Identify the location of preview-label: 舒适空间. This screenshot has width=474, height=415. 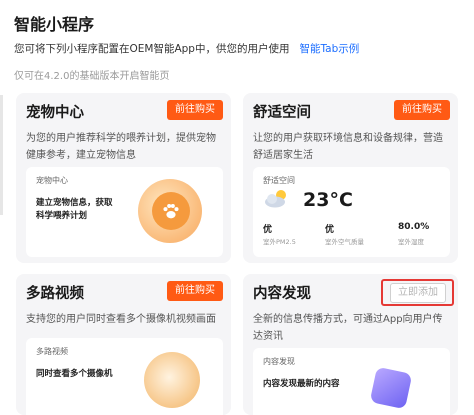
(279, 180).